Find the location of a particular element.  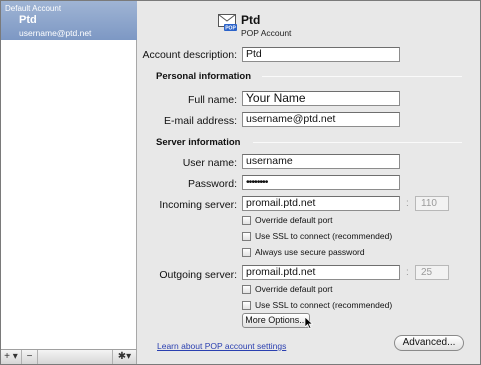

server-info-divider is located at coordinates (357, 142).